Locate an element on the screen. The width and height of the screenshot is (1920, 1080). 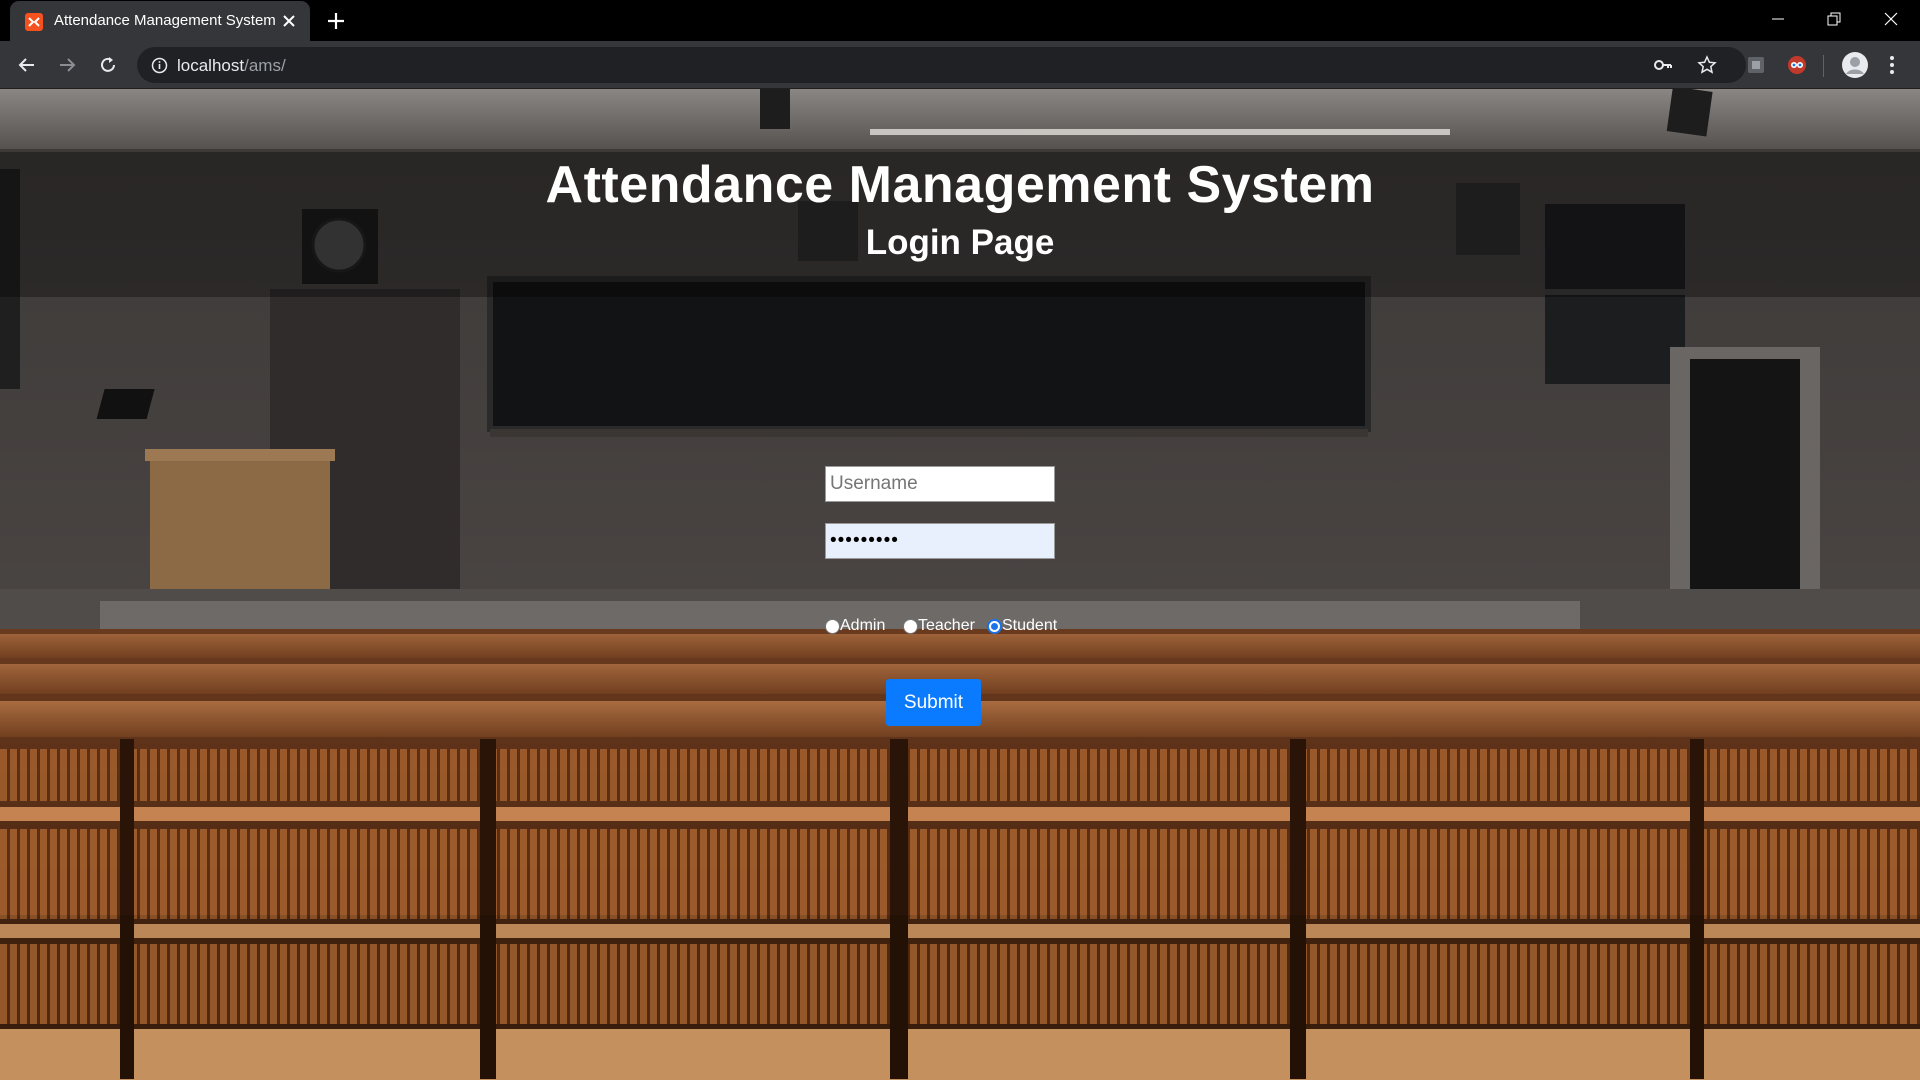
radio-student: Student is located at coordinates (1022, 626).